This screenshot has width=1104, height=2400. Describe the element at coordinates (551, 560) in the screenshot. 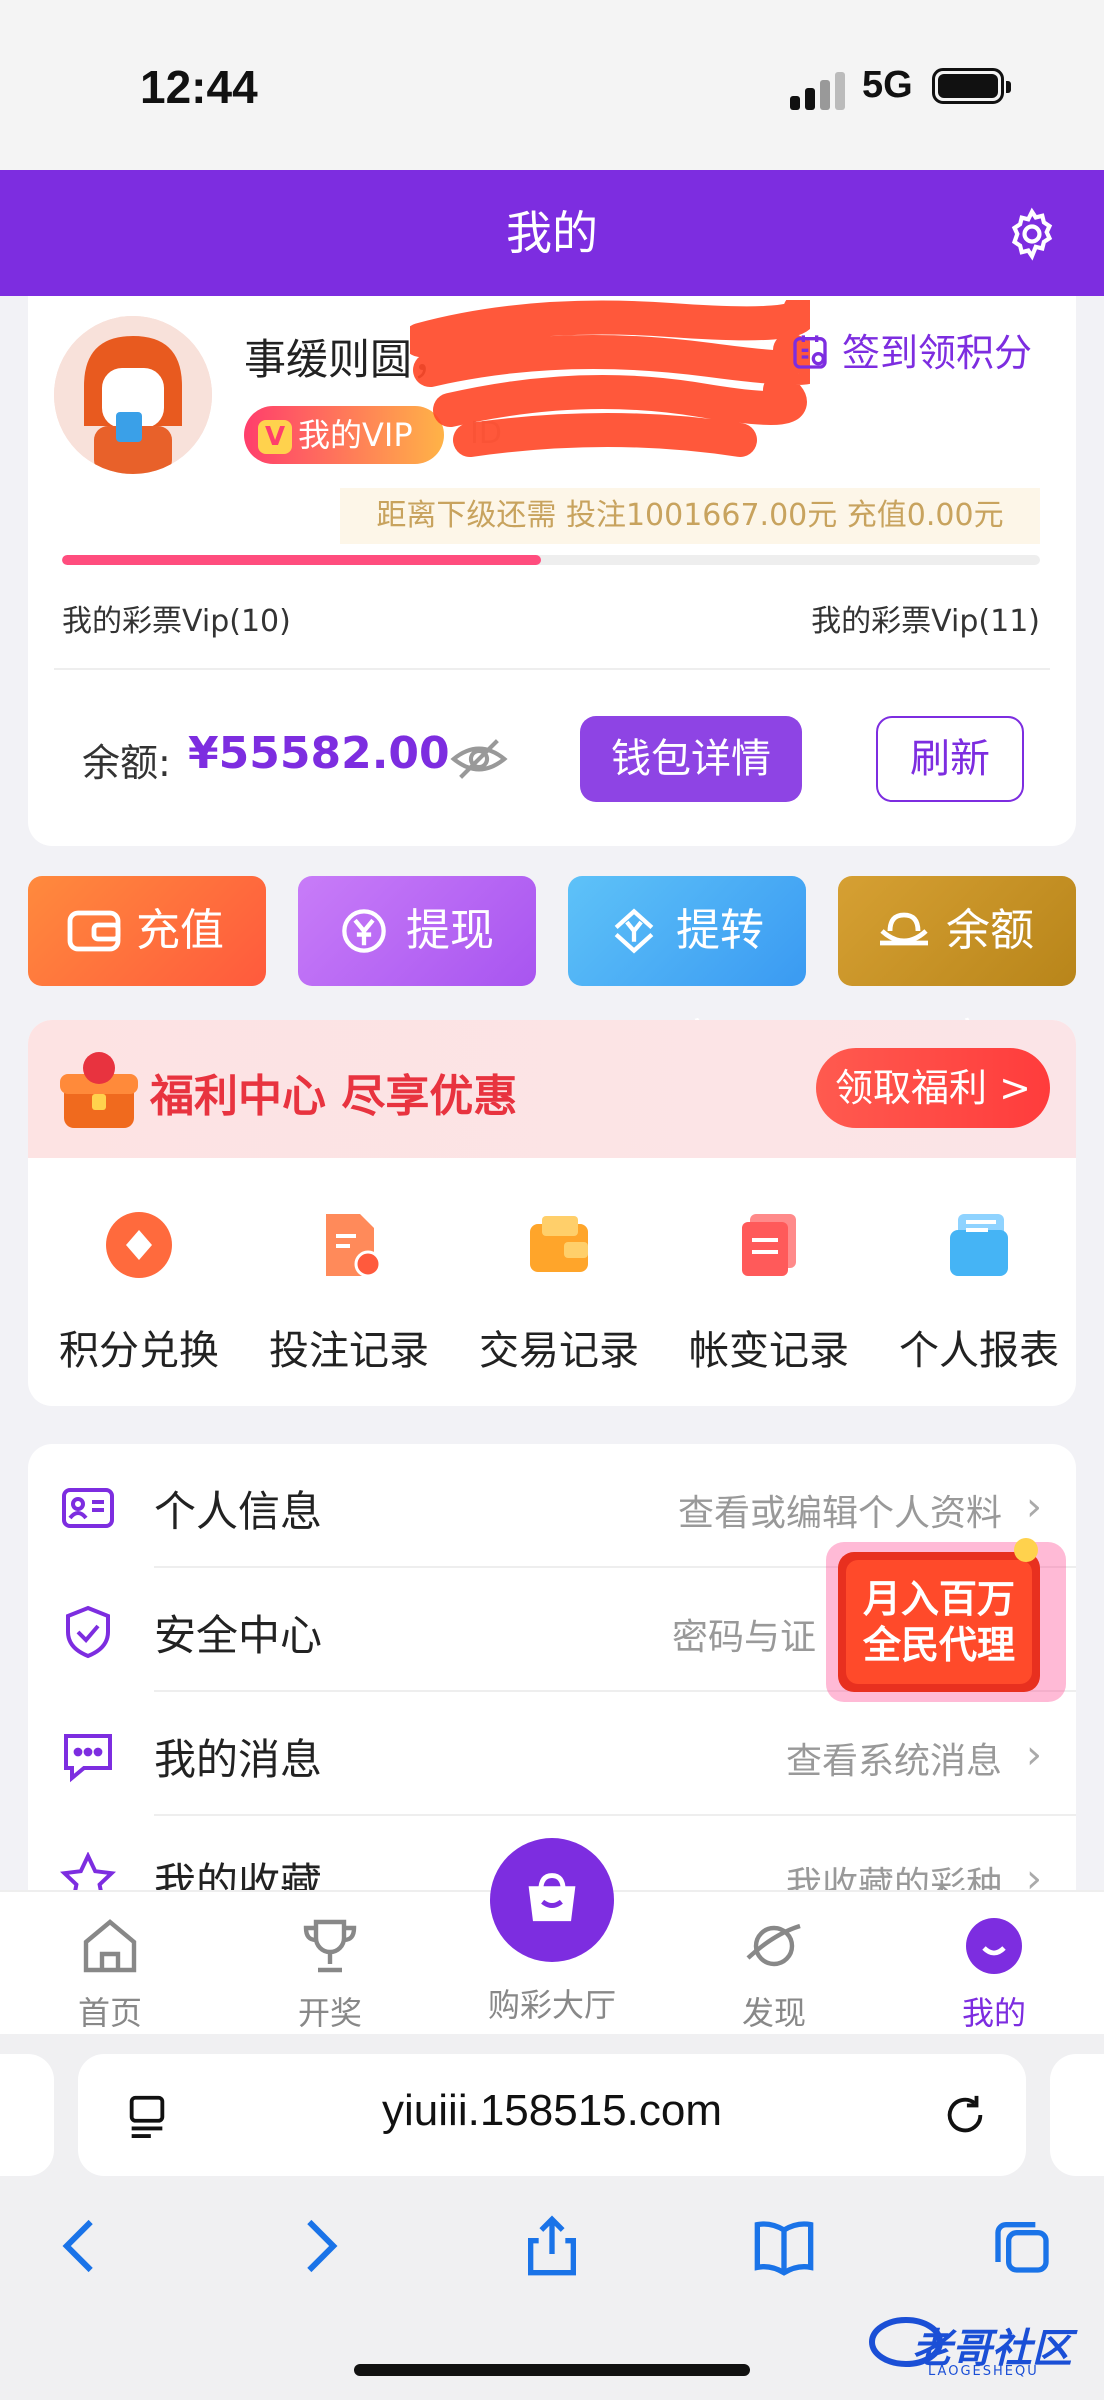

I see `vip-progress-bar` at that location.